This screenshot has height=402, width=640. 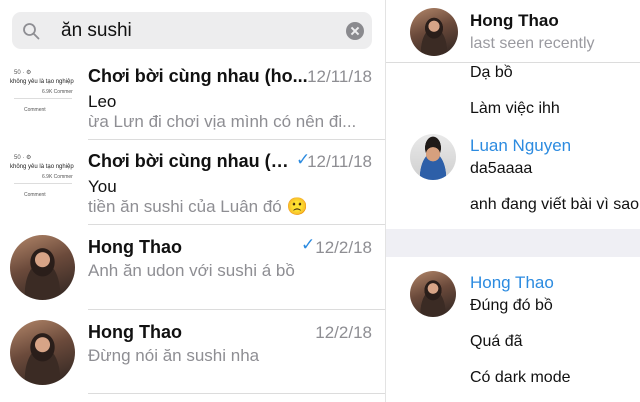 What do you see at coordinates (236, 393) in the screenshot?
I see `row-divider` at bounding box center [236, 393].